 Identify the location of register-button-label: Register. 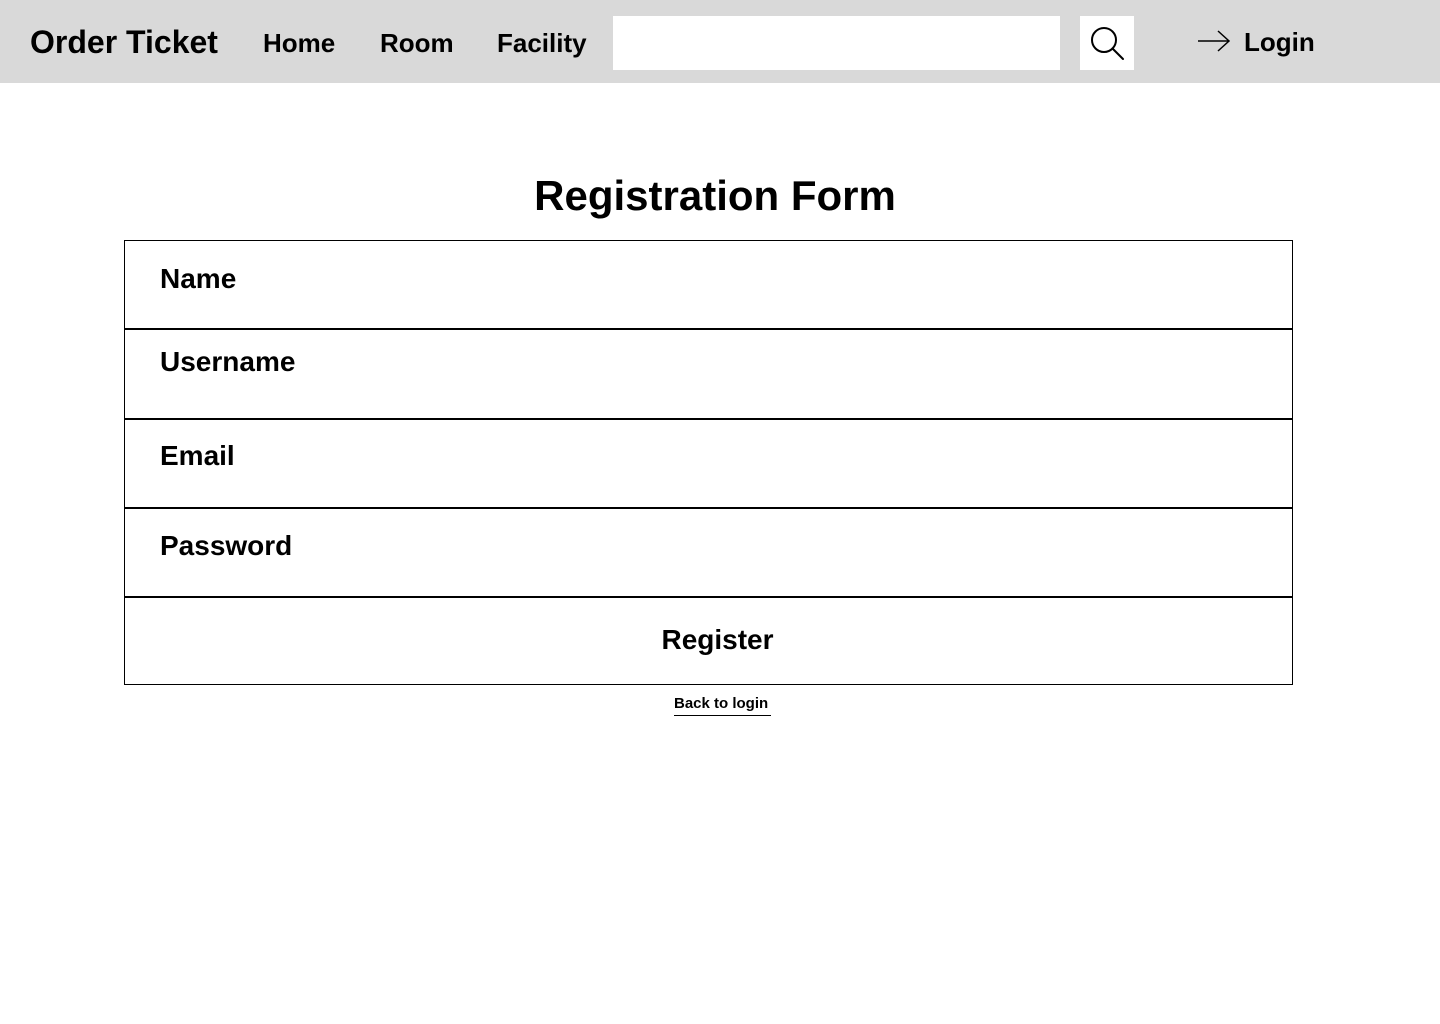
(717, 639).